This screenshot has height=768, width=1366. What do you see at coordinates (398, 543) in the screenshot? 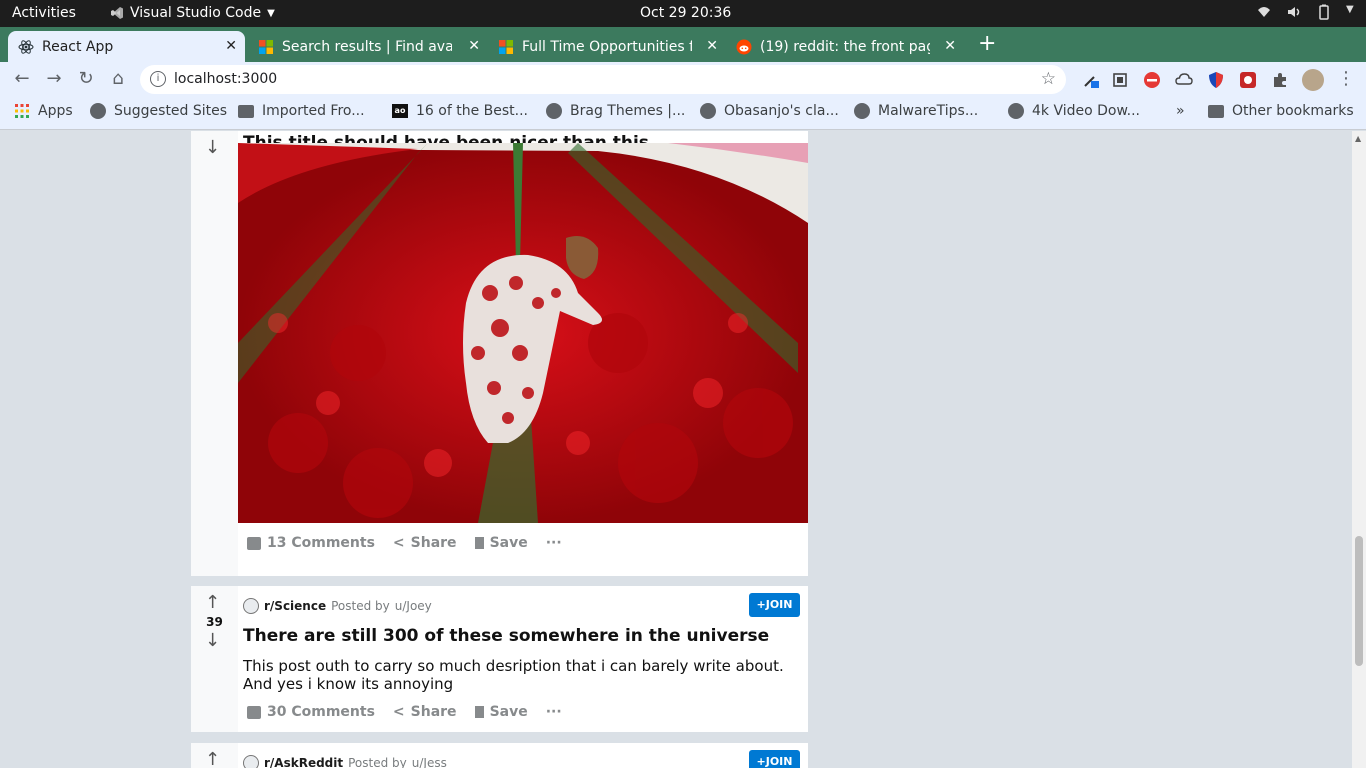
I see `share-icon: <` at bounding box center [398, 543].